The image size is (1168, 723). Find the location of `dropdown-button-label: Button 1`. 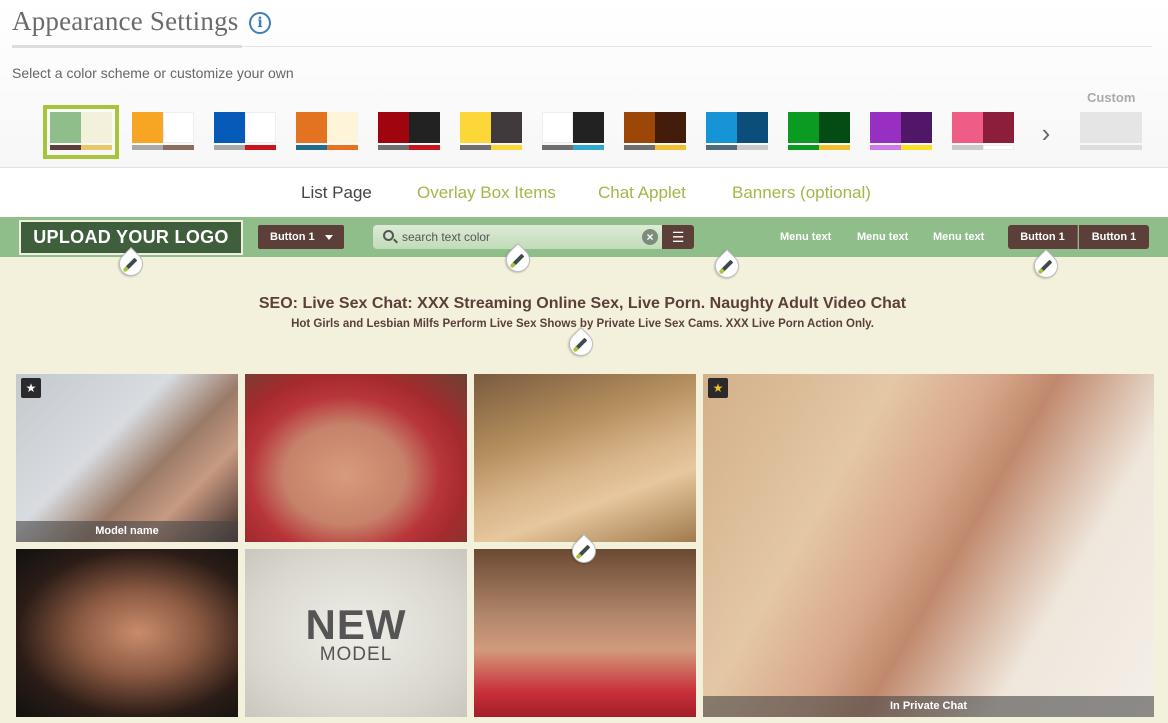

dropdown-button-label: Button 1 is located at coordinates (292, 237).